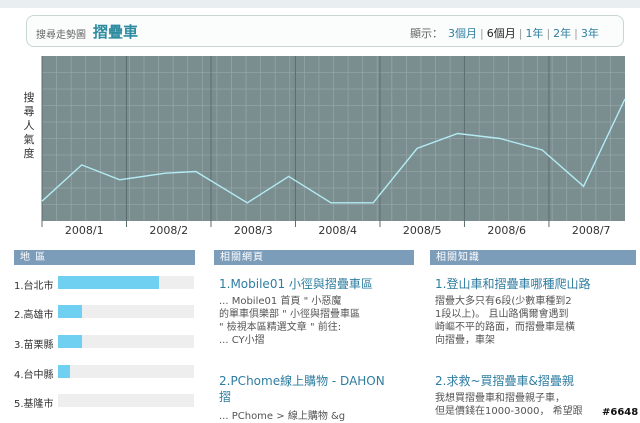  I want to click on related-knowledge-link-1: 1.登山車和摺疊車哪種爬山路, so click(512, 284).